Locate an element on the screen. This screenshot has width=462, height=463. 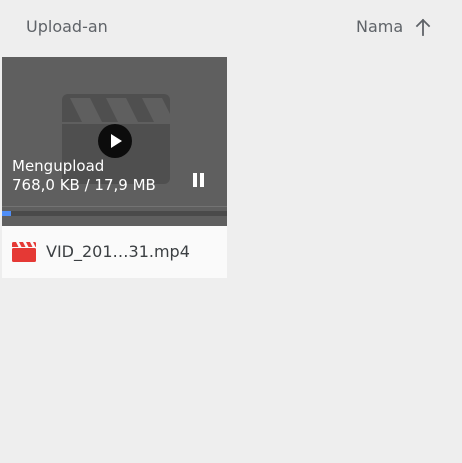
file-info-row: VID_201…31.mp4 is located at coordinates (114, 252).